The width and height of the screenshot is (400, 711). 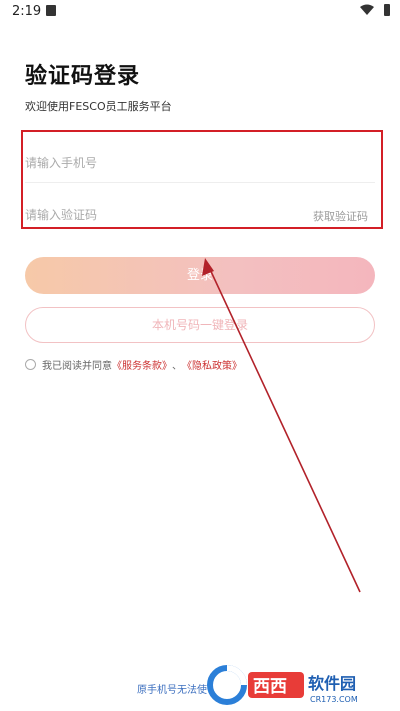 What do you see at coordinates (77, 366) in the screenshot?
I see `agreement-prefix: 我已阅读并同意` at bounding box center [77, 366].